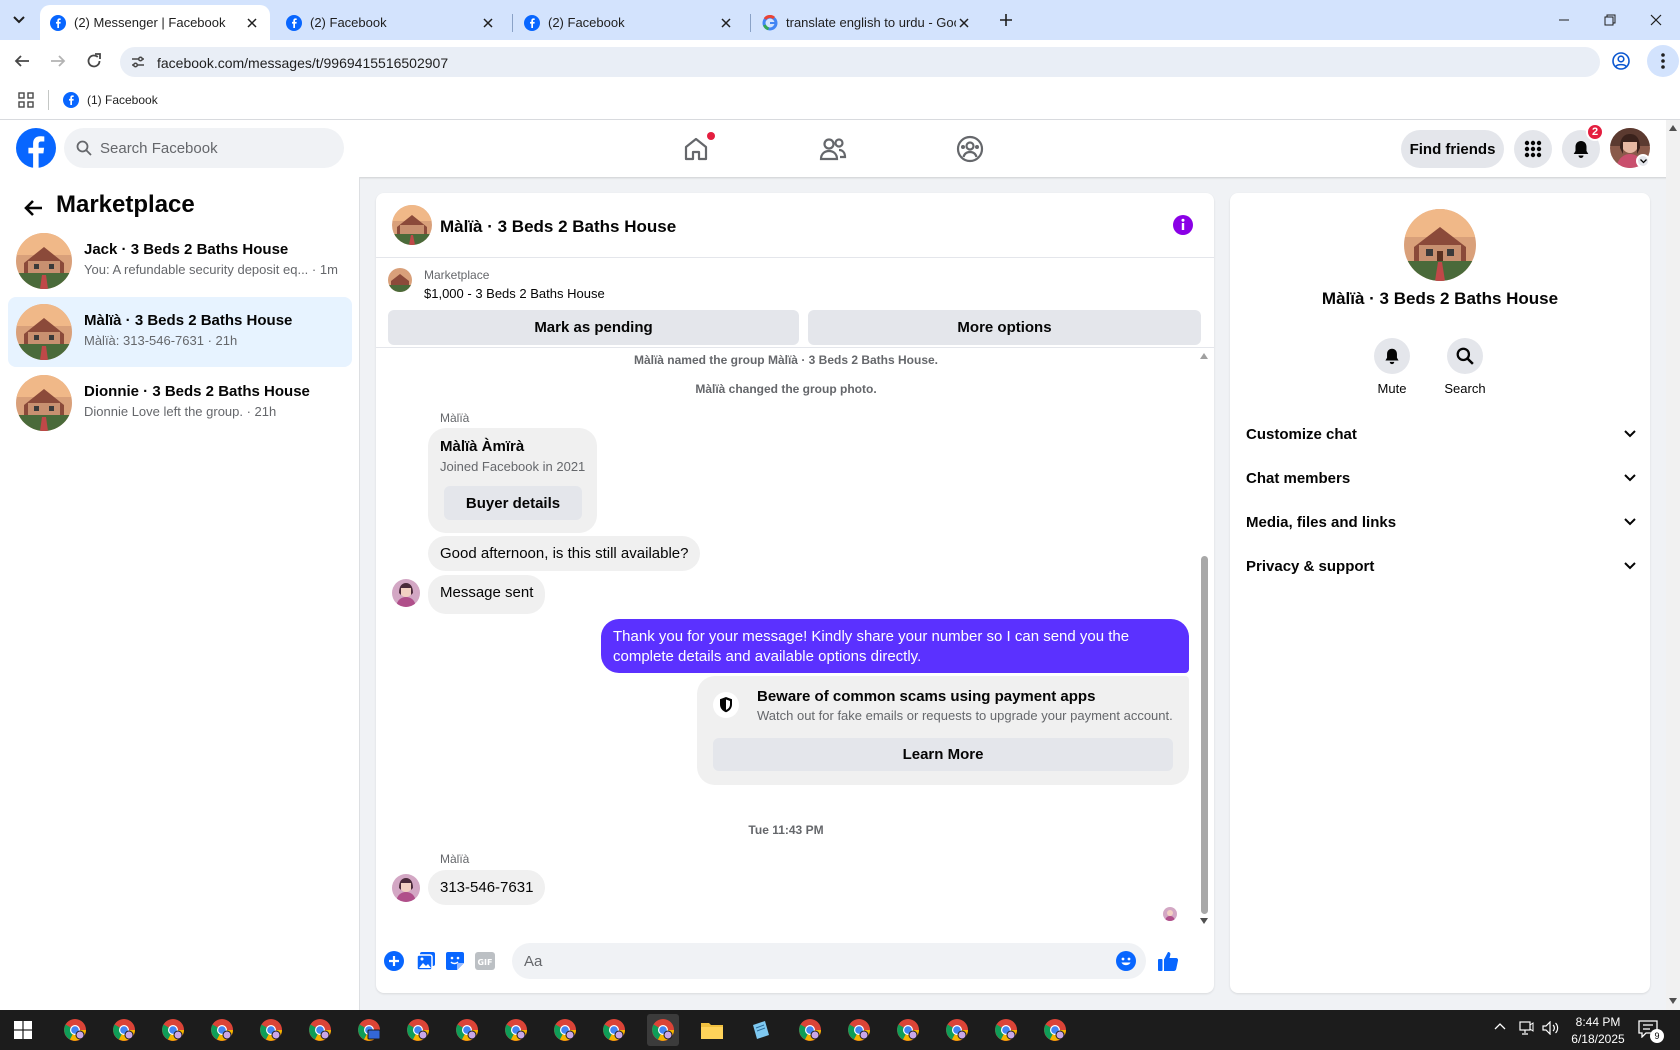  Describe the element at coordinates (829, 961) in the screenshot. I see `message-input` at that location.